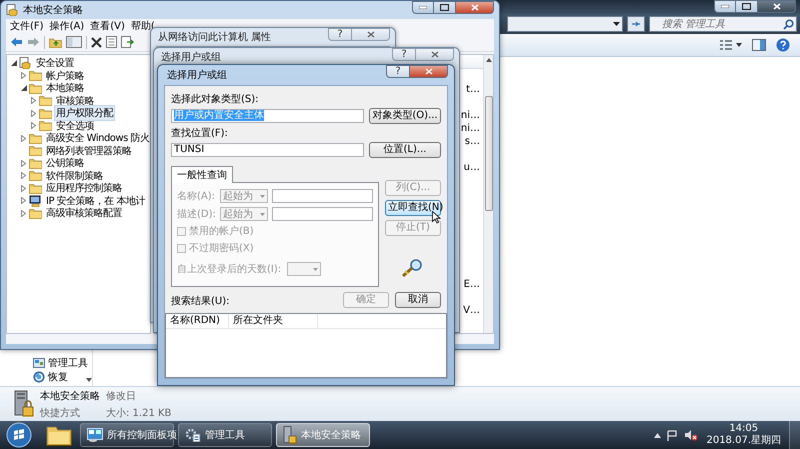 This screenshot has height=449, width=800. Describe the element at coordinates (225, 435) in the screenshot. I see `taskbar-button: 管理工具` at that location.